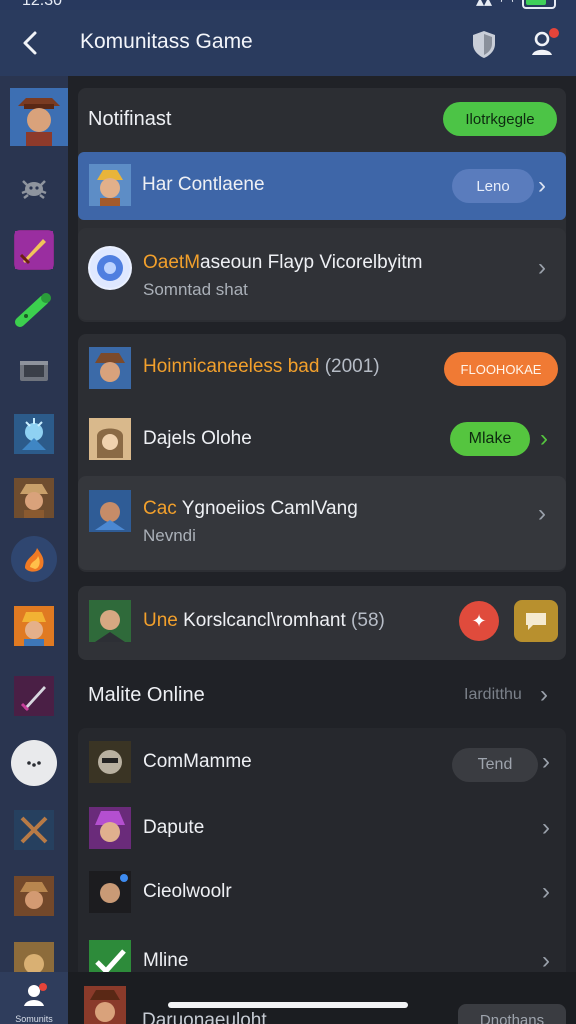 This screenshot has height=1024, width=576. I want to click on sidebar-item-sword, so click(34, 250).